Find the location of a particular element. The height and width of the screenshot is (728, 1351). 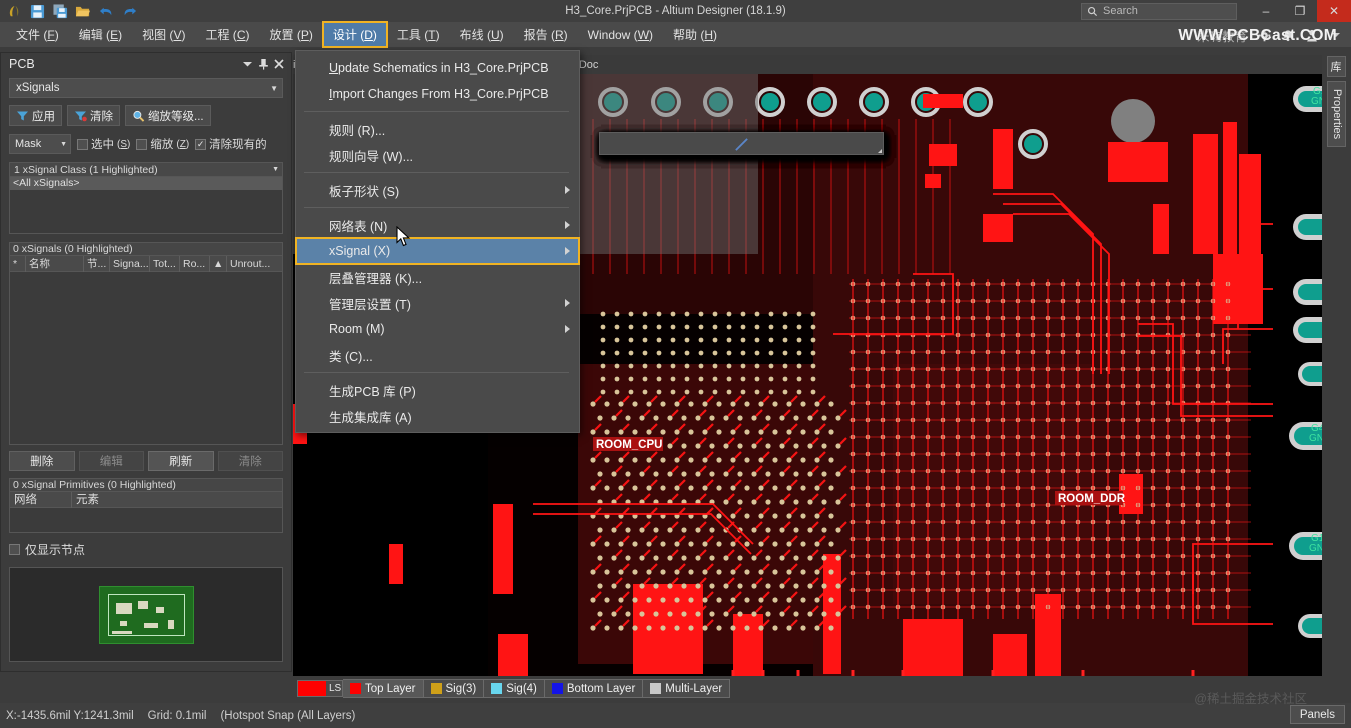

open-folder-icon is located at coordinates (83, 11).